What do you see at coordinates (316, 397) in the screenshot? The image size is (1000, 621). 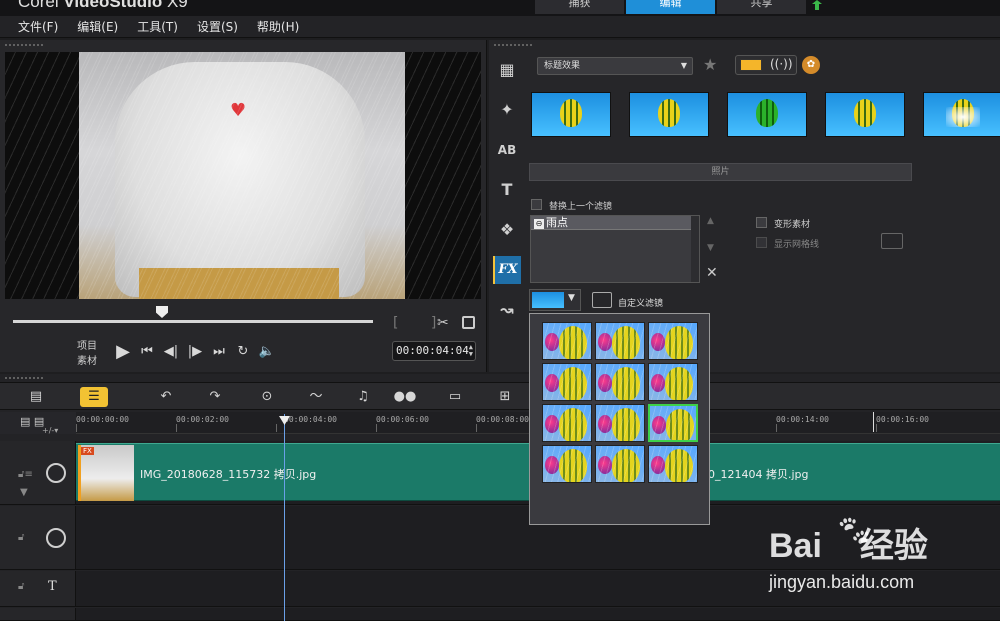 I see `sound-mixer-icon: 〜` at bounding box center [316, 397].